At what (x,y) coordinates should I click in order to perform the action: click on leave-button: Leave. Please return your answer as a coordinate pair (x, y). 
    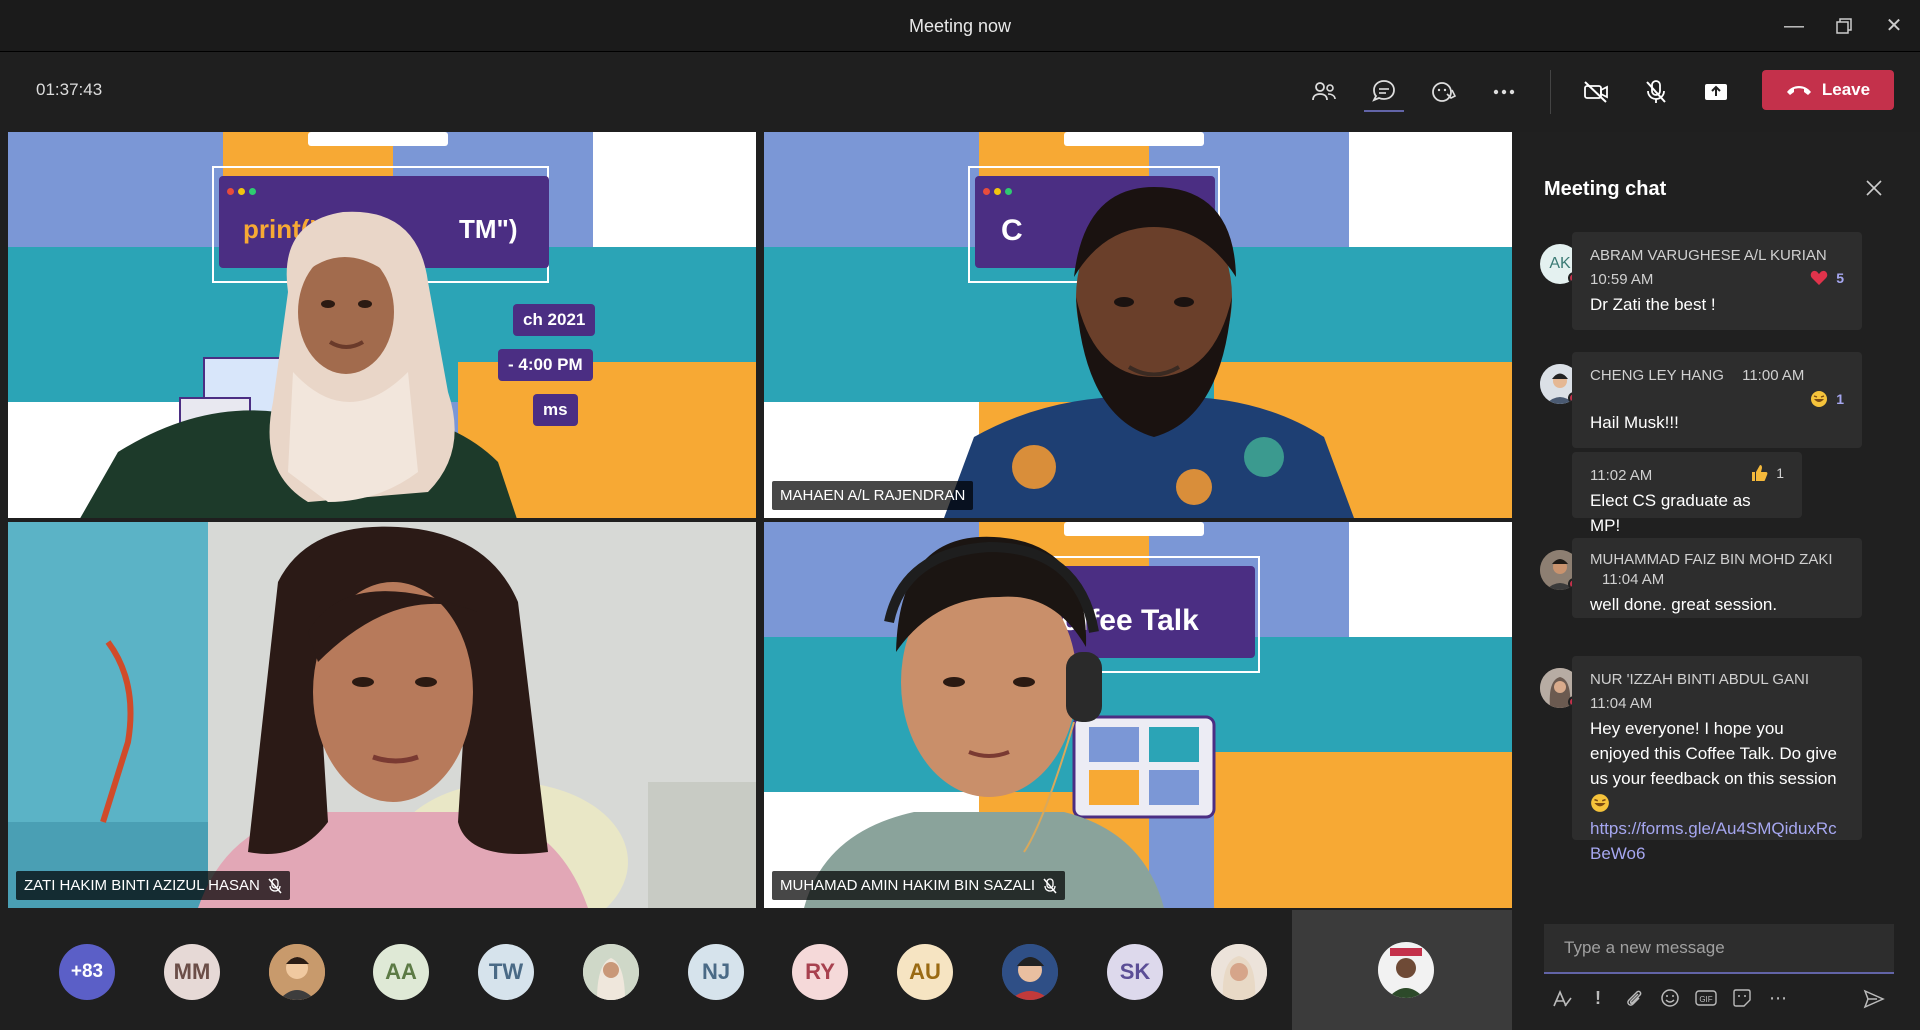
    Looking at the image, I should click on (1828, 90).